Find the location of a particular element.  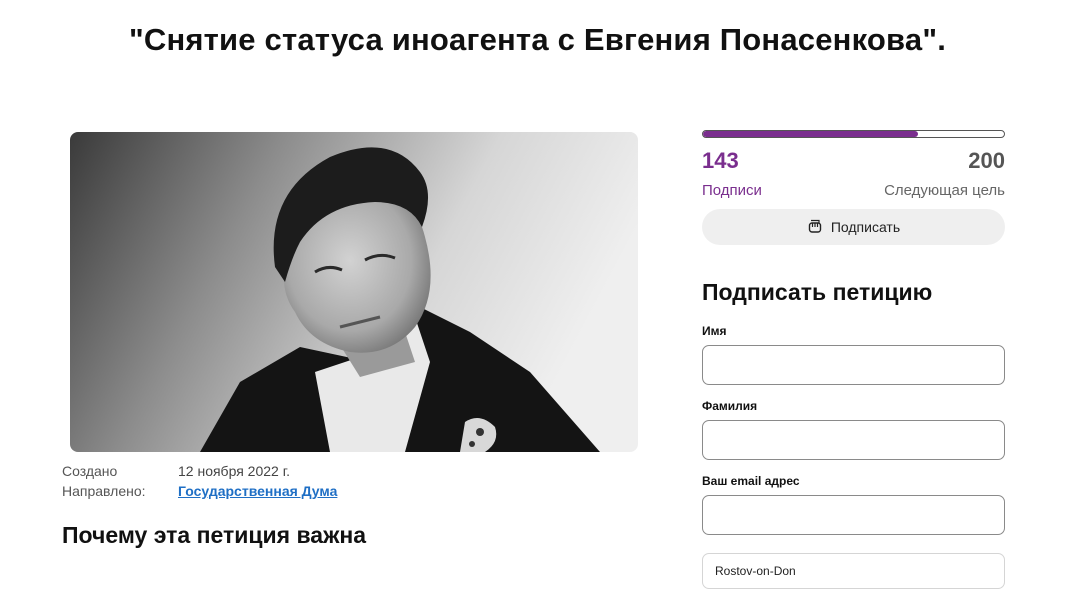

first-name-field-wrap is located at coordinates (853, 365).